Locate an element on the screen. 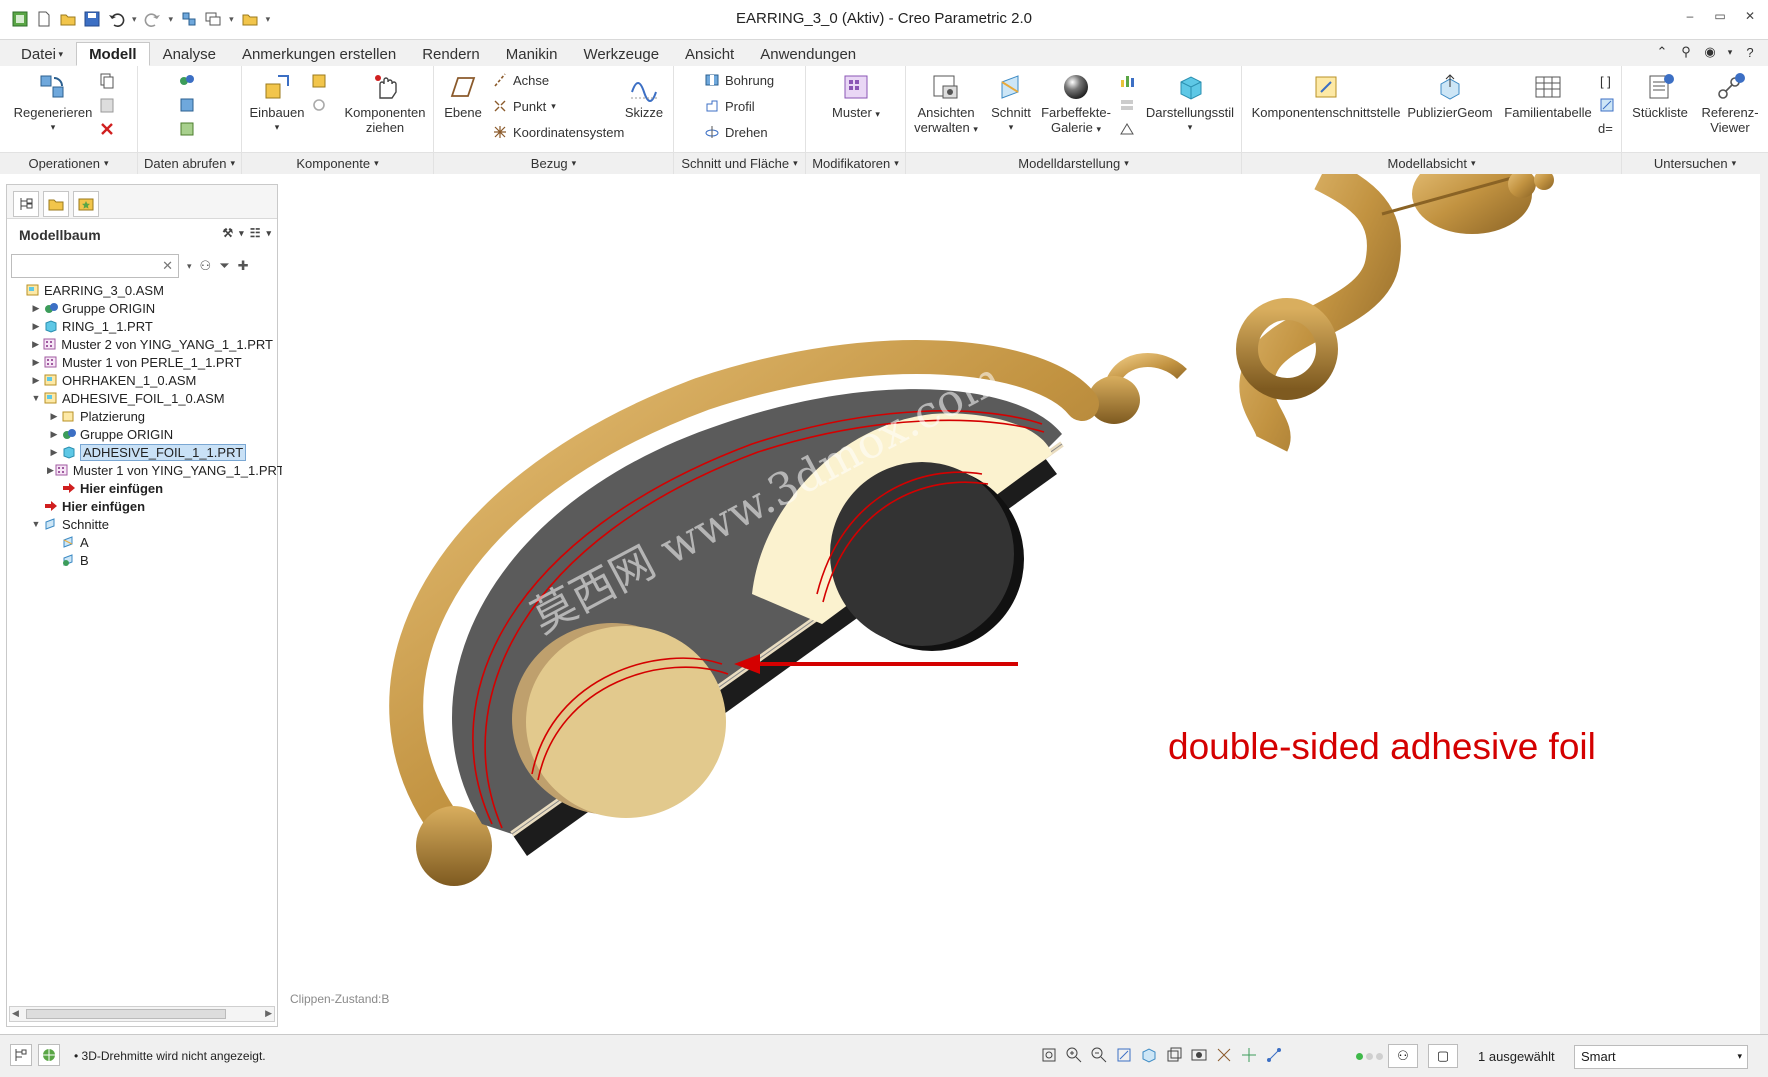  undo-icon is located at coordinates (116, 19).